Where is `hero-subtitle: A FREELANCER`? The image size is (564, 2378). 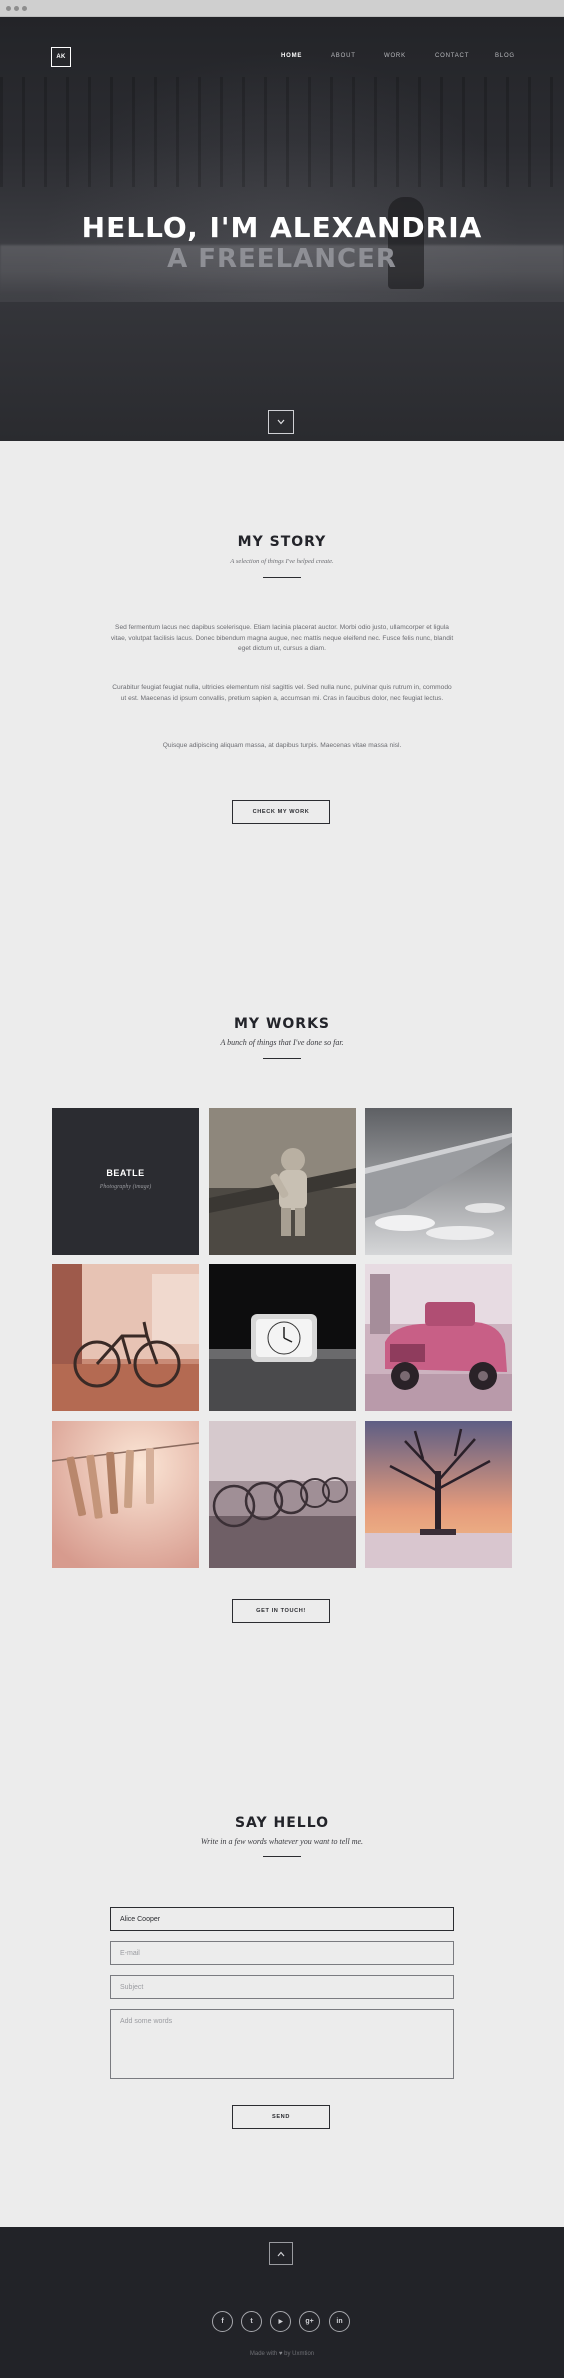
hero-subtitle: A FREELANCER is located at coordinates (282, 259).